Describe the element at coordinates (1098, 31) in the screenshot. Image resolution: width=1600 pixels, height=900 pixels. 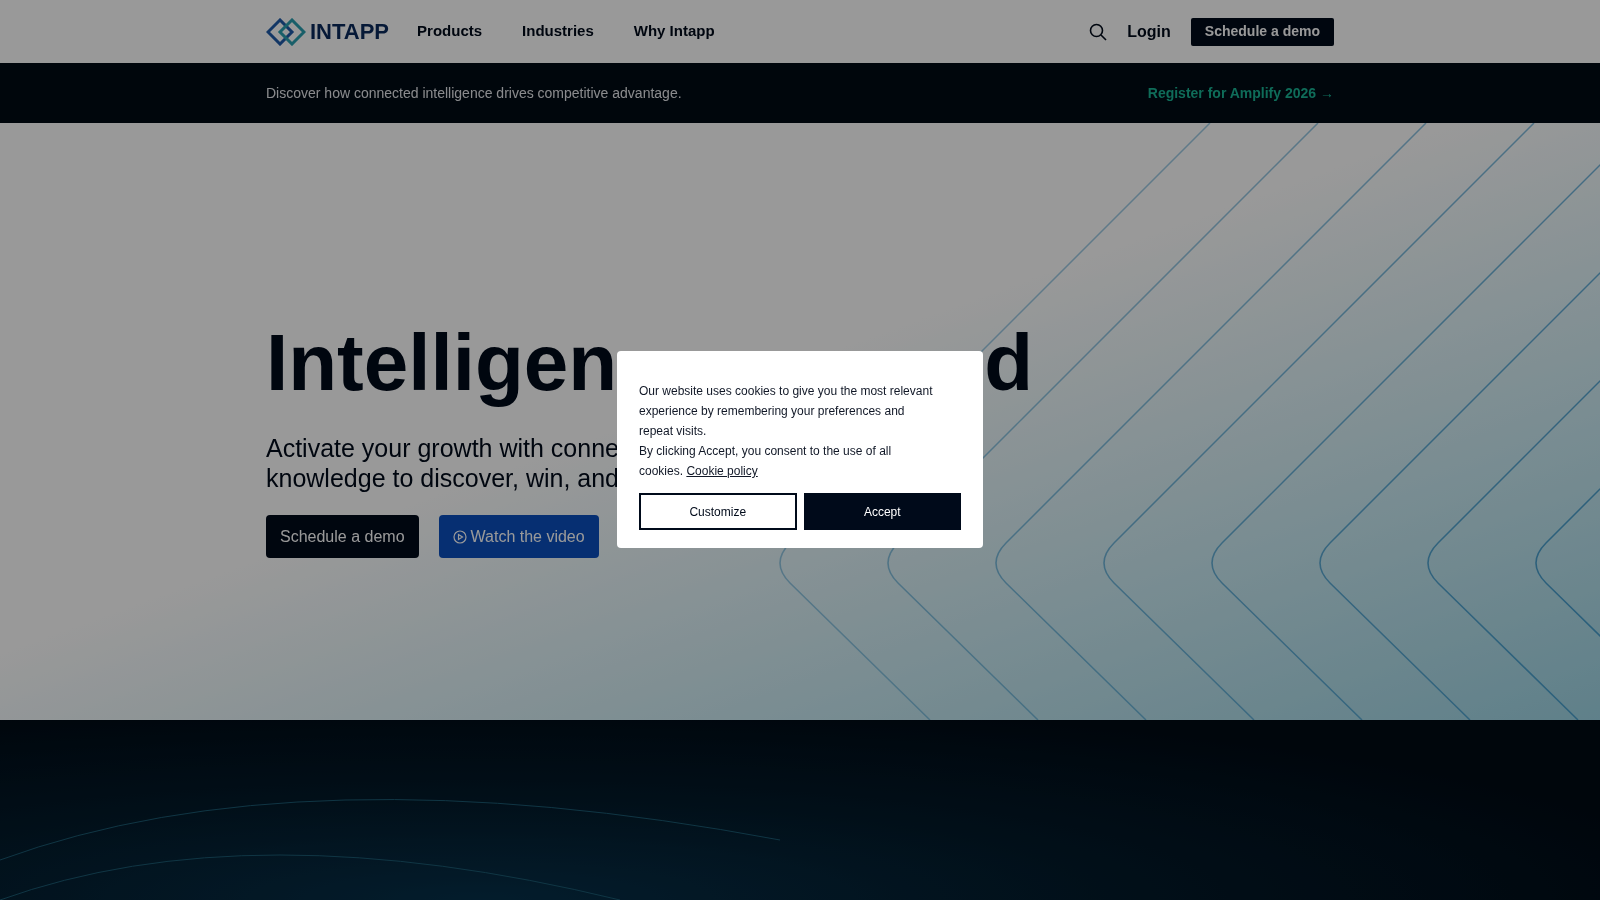
I see `search-icon` at that location.